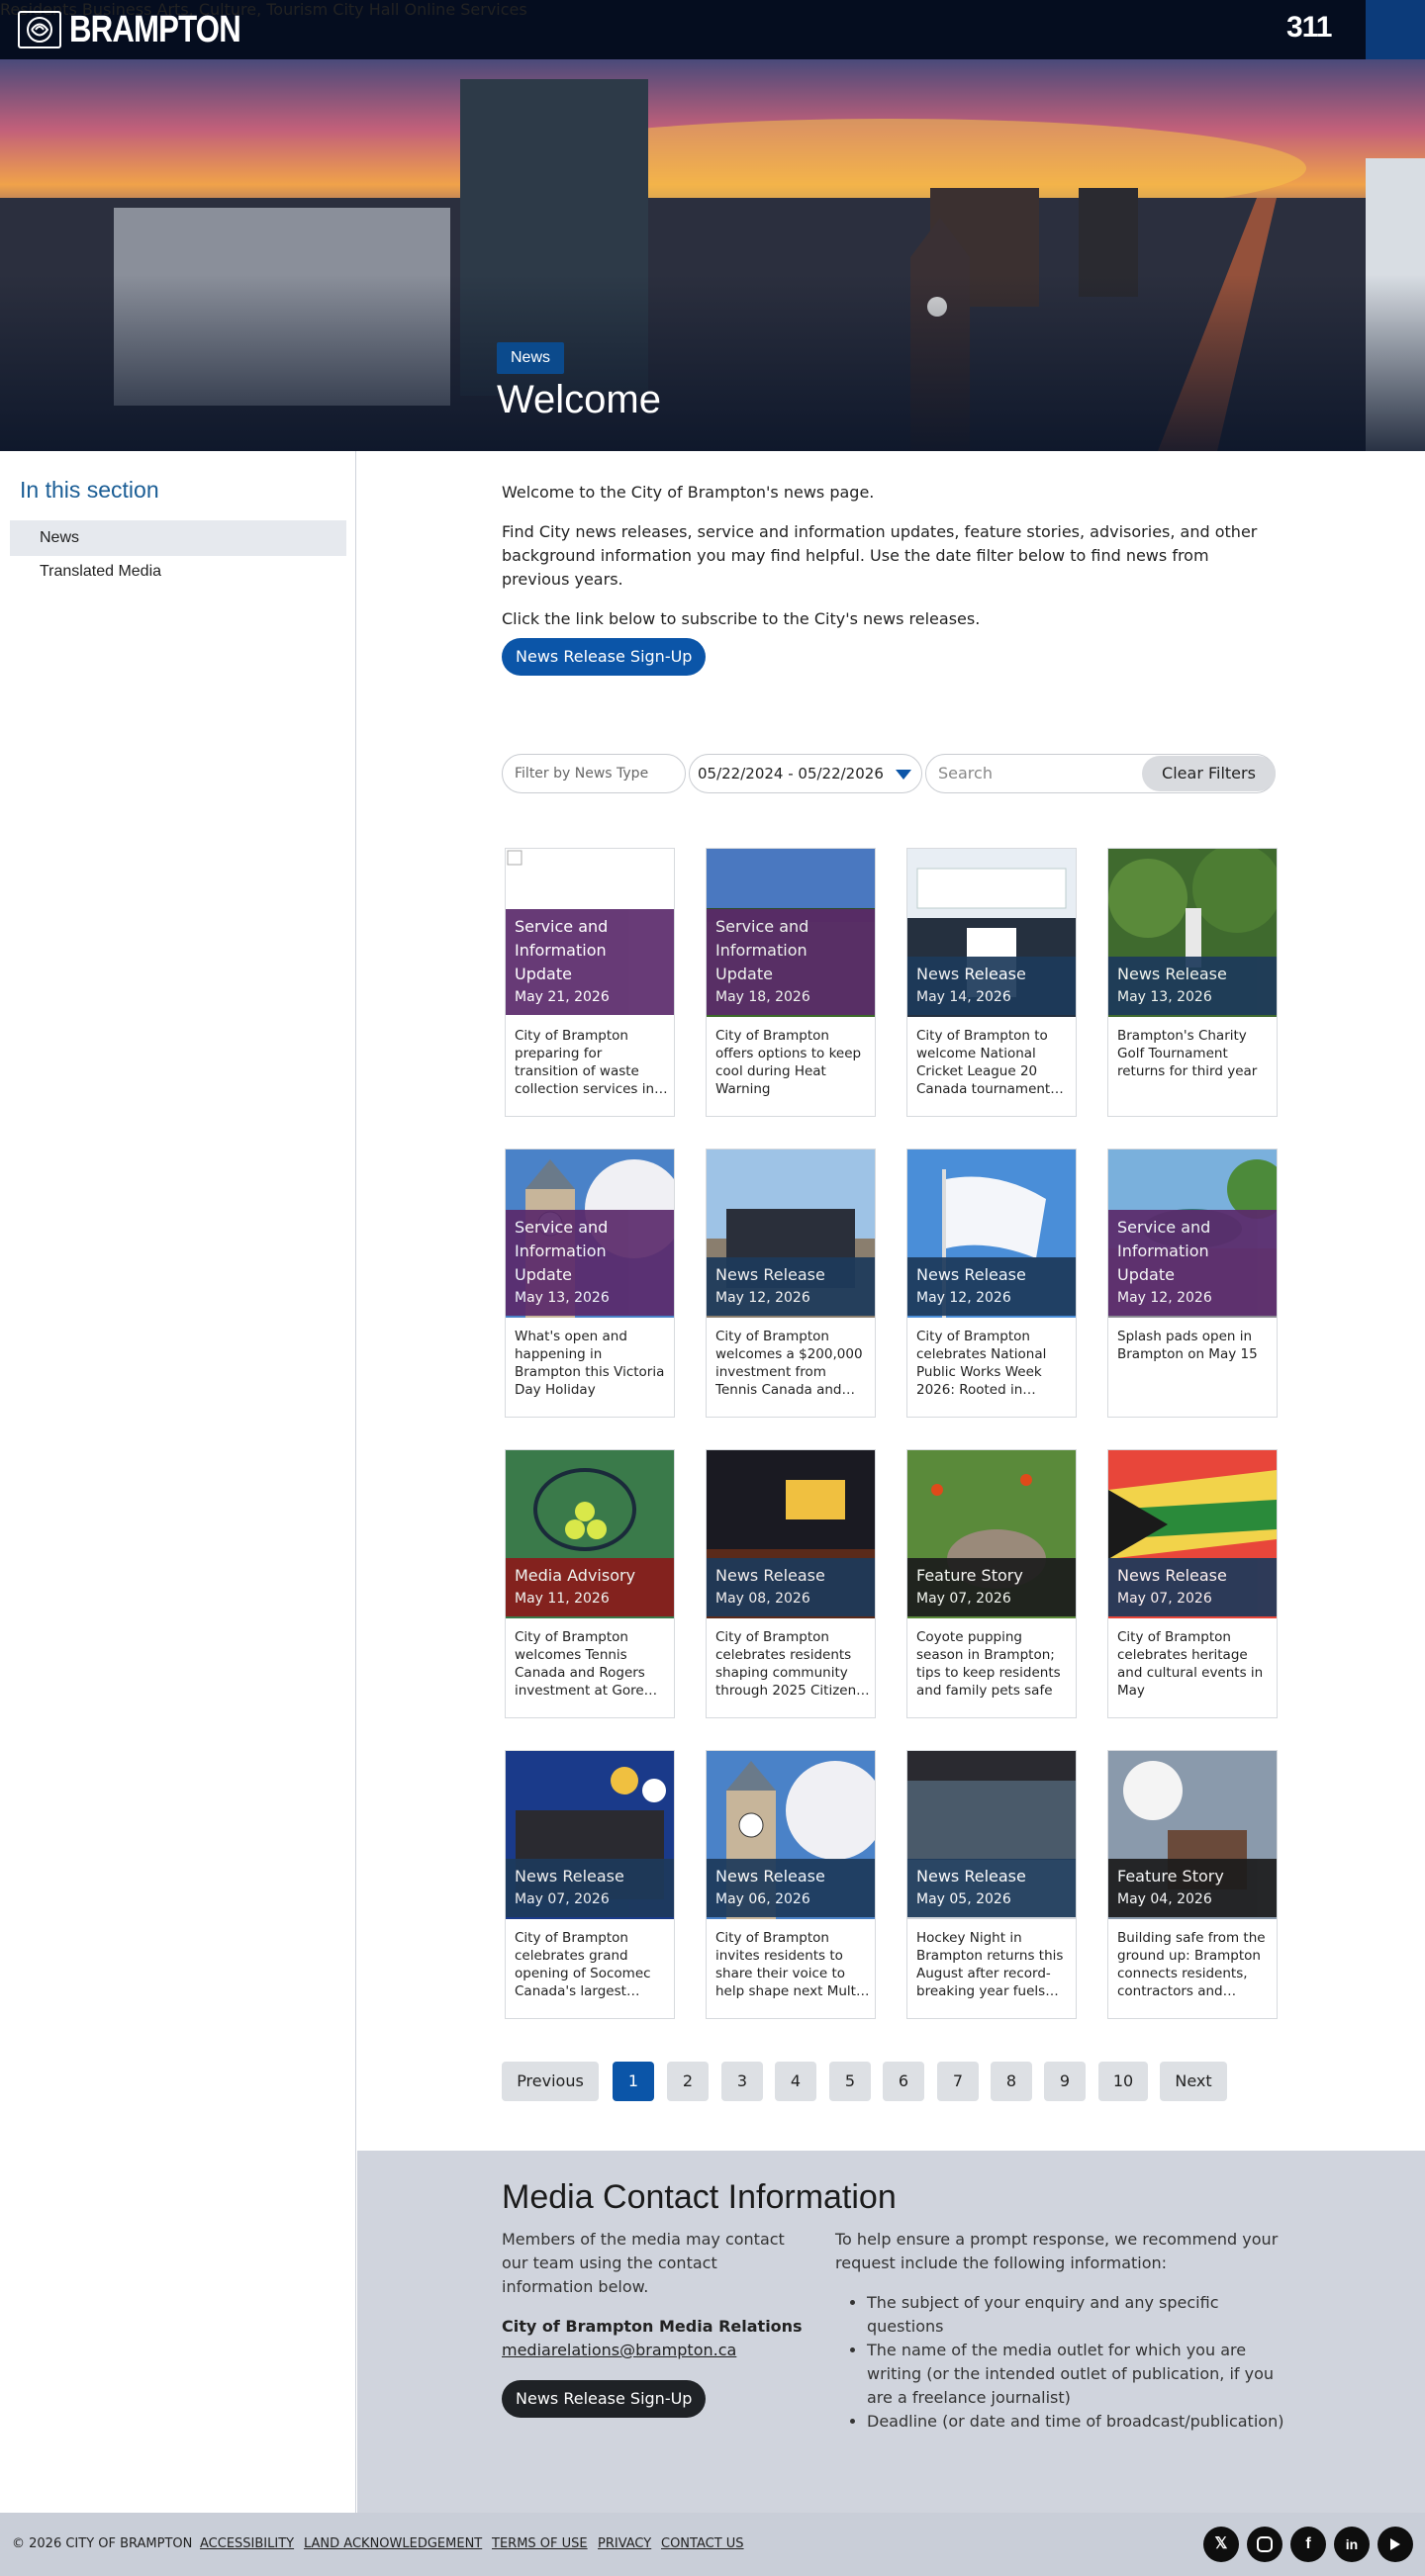 This screenshot has width=1425, height=2576. What do you see at coordinates (1193, 1888) in the screenshot?
I see `news-card-band: Feature Story May 04, 2026` at bounding box center [1193, 1888].